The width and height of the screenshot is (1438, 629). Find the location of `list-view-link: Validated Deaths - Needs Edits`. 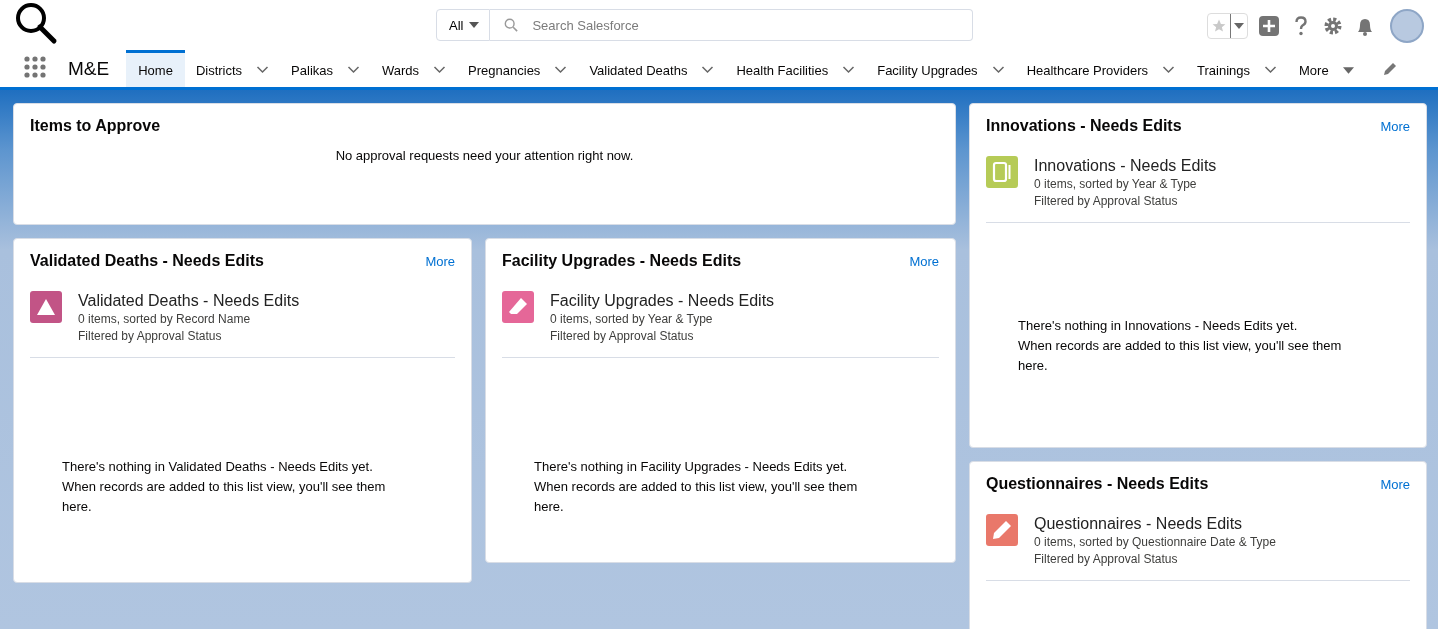

list-view-link: Validated Deaths - Needs Edits is located at coordinates (189, 301).